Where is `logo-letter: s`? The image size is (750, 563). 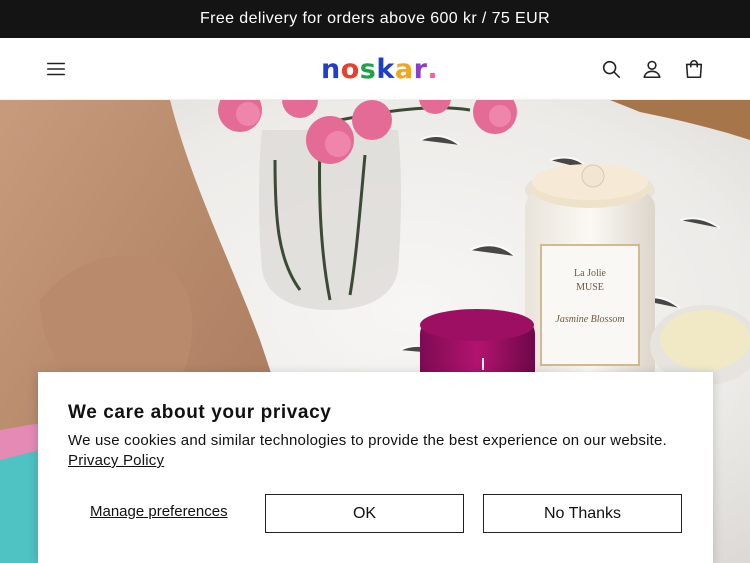
logo-letter: s is located at coordinates (368, 69).